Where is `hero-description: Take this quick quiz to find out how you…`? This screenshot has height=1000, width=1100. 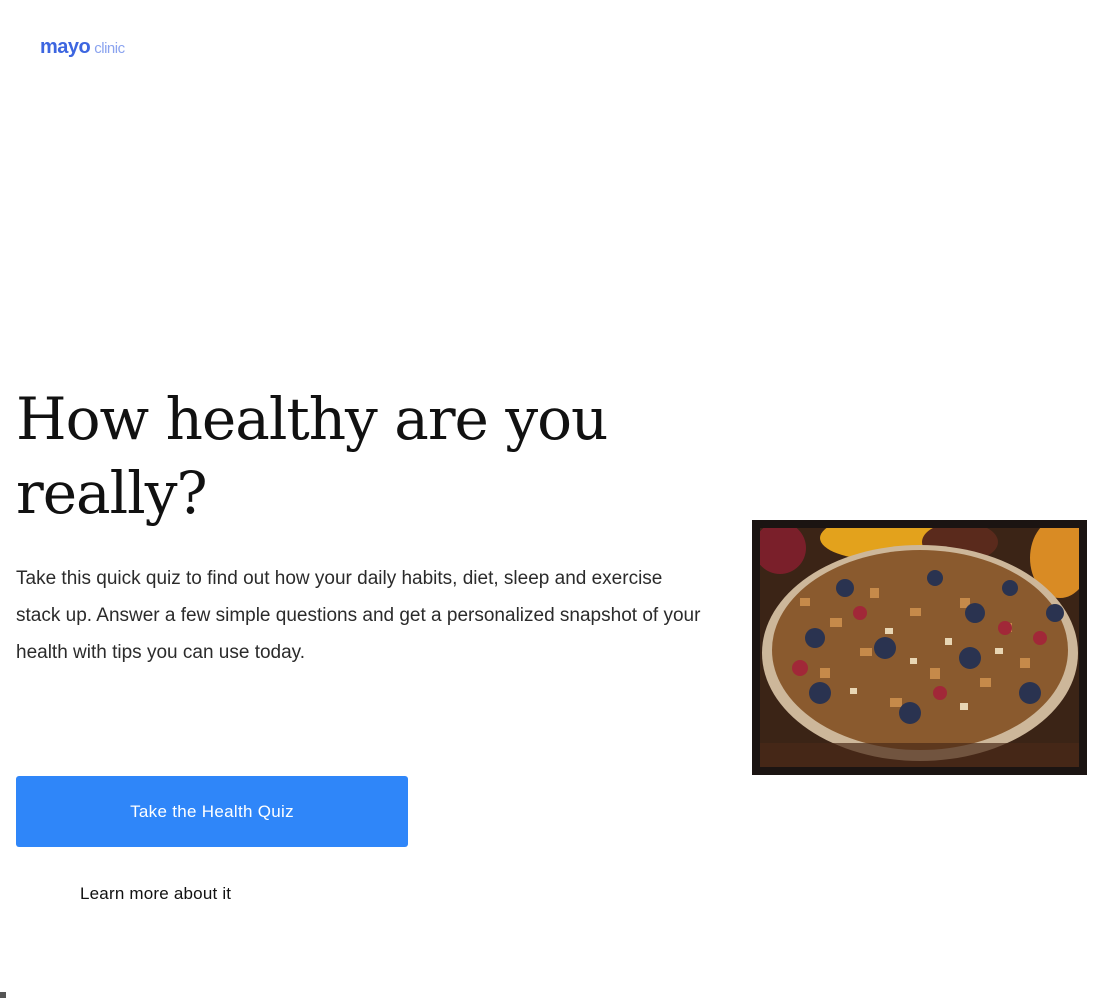
hero-description: Take this quick quiz to find out how you… is located at coordinates (358, 615).